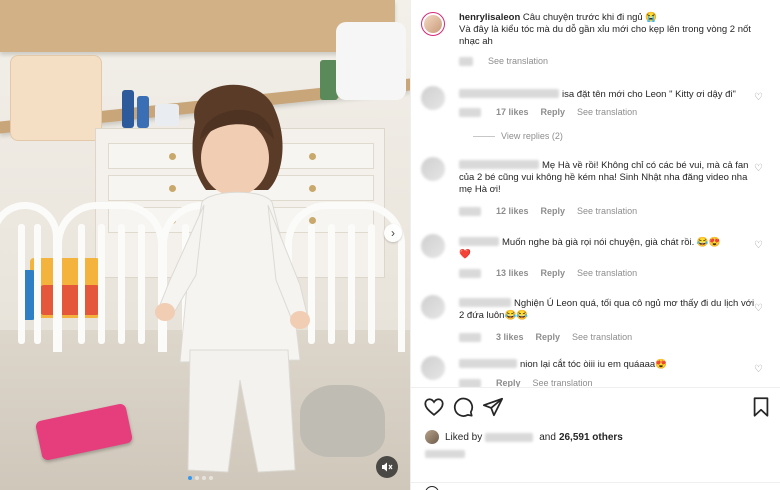 Image resolution: width=780 pixels, height=490 pixels. What do you see at coordinates (30, 277) in the screenshot?
I see `fence-panel` at bounding box center [30, 277].